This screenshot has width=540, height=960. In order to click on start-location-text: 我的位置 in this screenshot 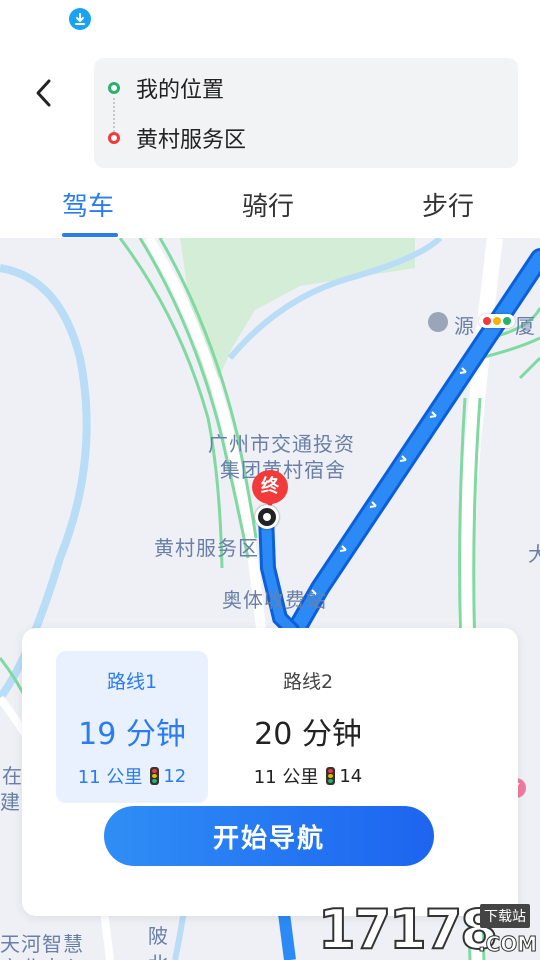, I will do `click(180, 90)`.